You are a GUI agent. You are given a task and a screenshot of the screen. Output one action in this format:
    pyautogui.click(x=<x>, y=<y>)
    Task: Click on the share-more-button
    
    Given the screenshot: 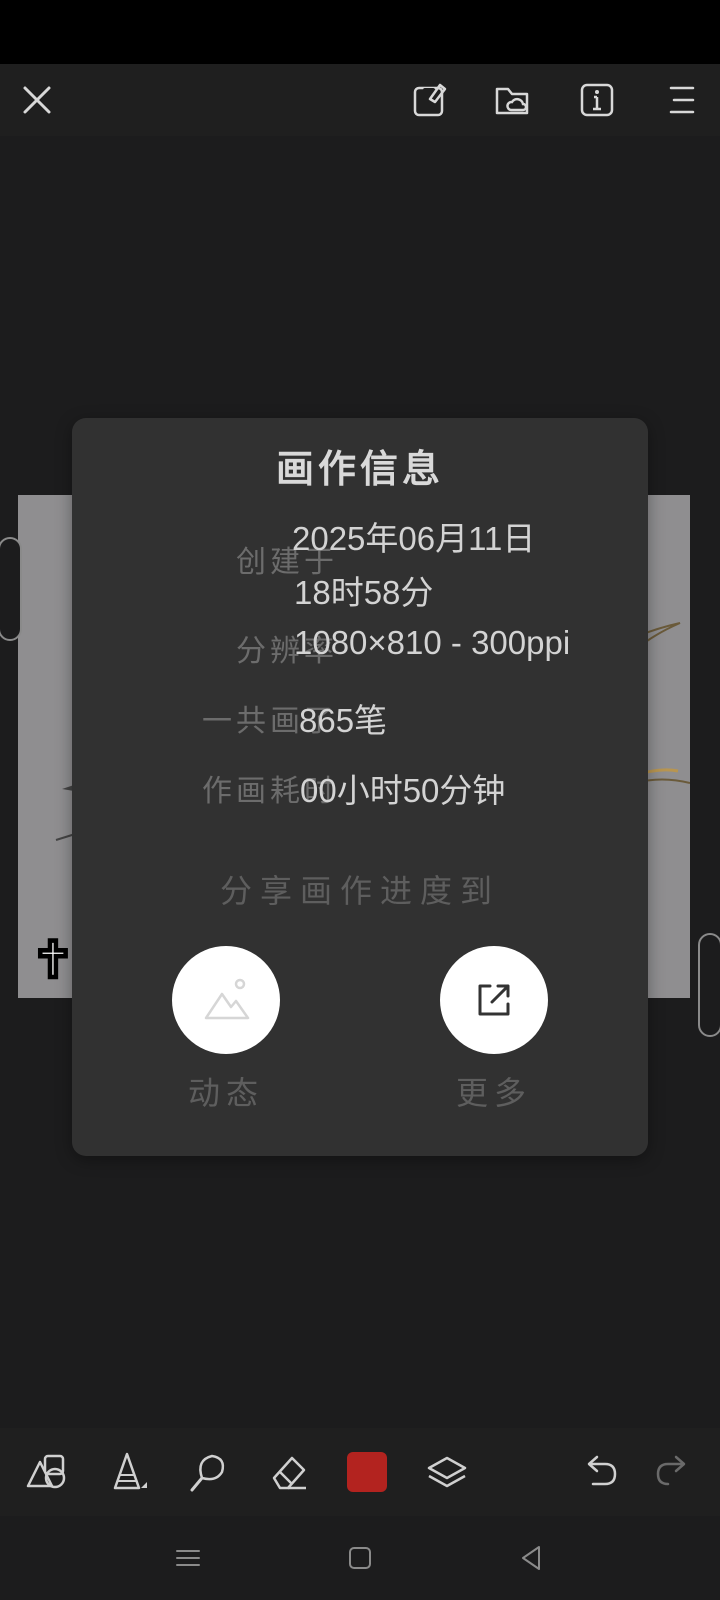 What is the action you would take?
    pyautogui.click(x=494, y=1000)
    